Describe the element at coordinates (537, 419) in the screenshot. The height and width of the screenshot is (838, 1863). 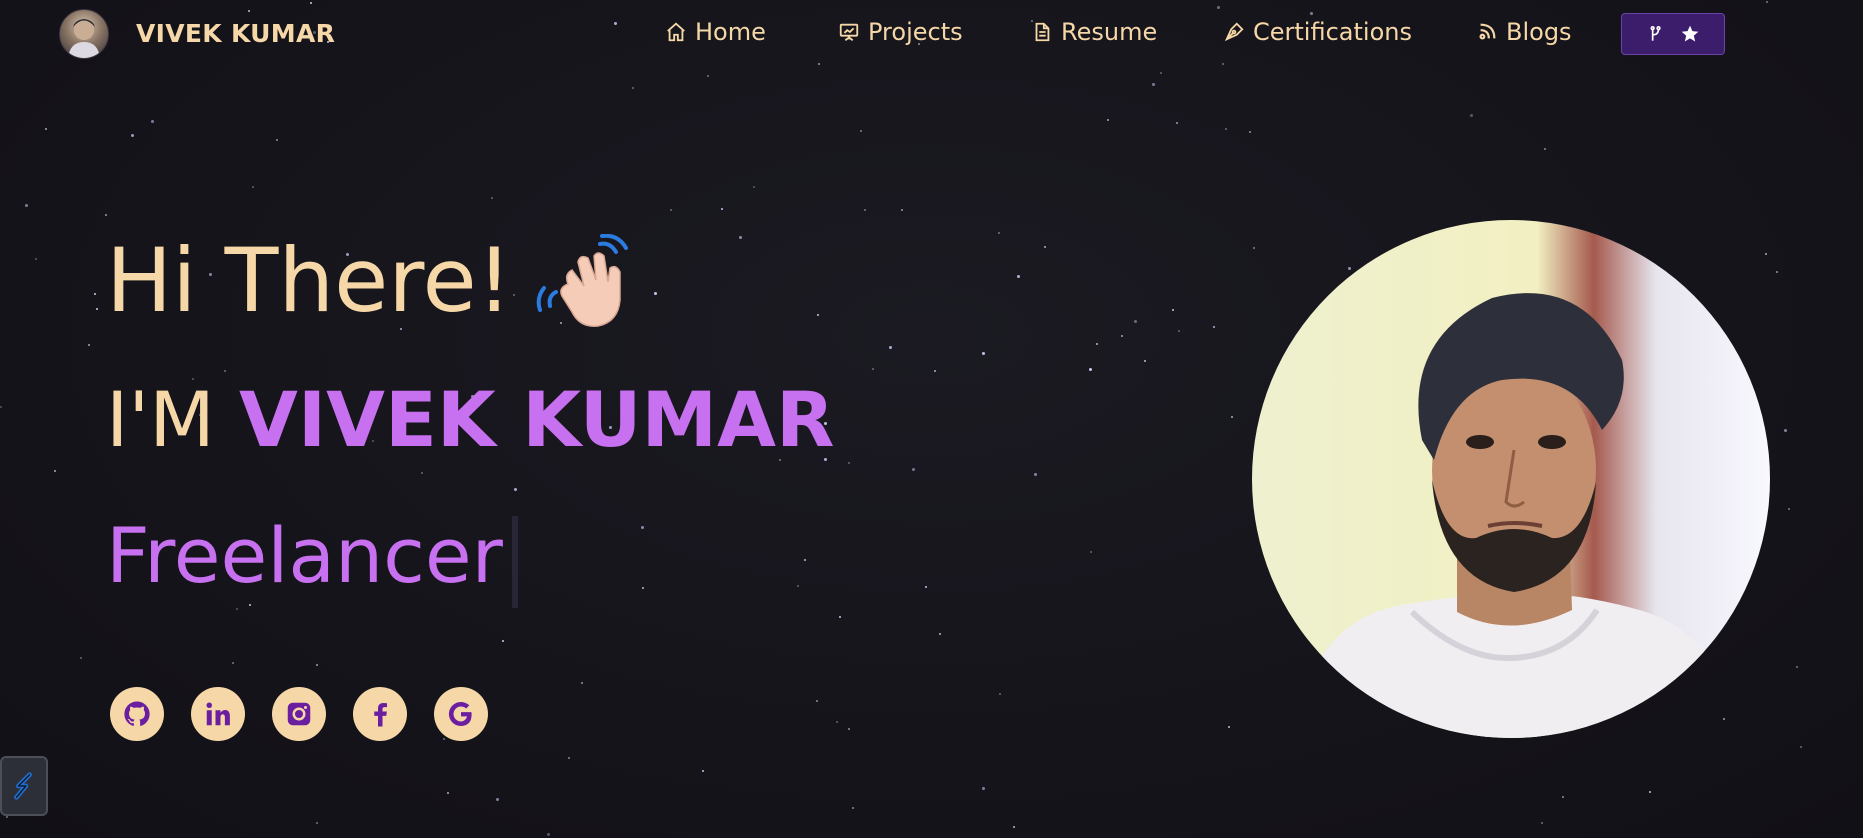
I see `hero-intro-name: VIVEK KUMAR` at that location.